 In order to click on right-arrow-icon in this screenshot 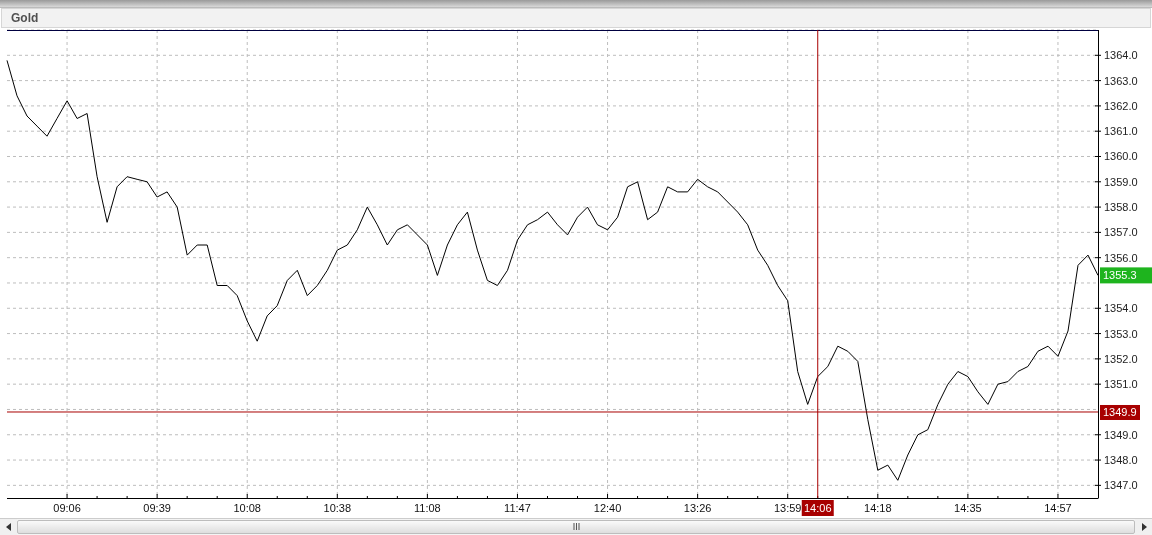, I will do `click(1143, 526)`.